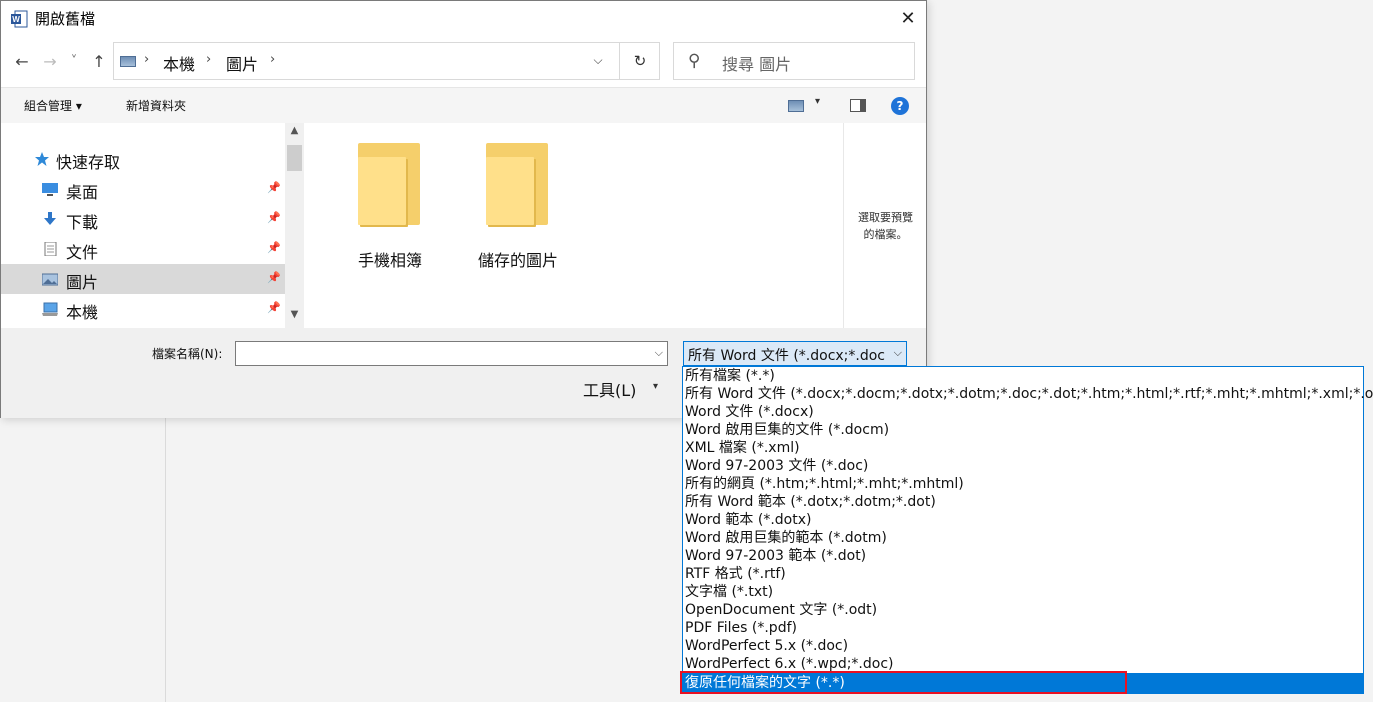 The image size is (1373, 702). Describe the element at coordinates (451, 353) in the screenshot. I see `filename-input: ⌵` at that location.